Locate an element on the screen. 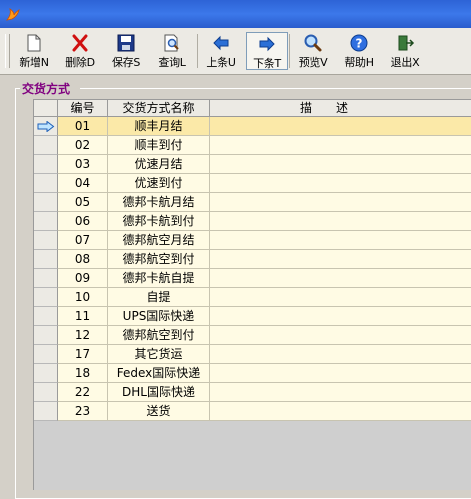  column-header-description: 描 述 is located at coordinates (340, 108).